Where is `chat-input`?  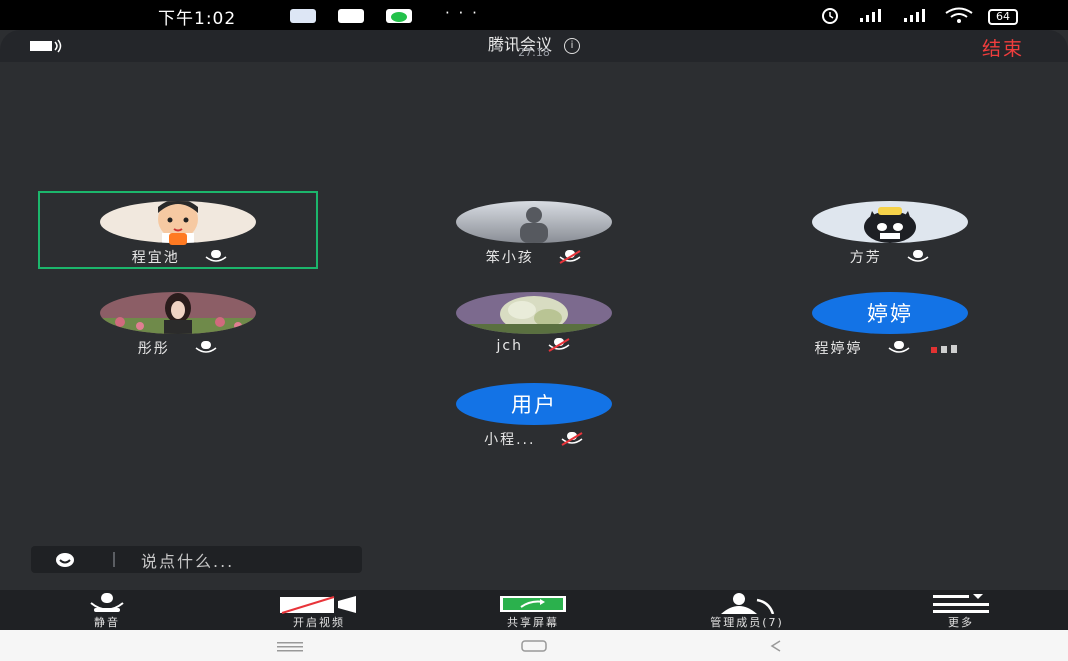 chat-input is located at coordinates (246, 561).